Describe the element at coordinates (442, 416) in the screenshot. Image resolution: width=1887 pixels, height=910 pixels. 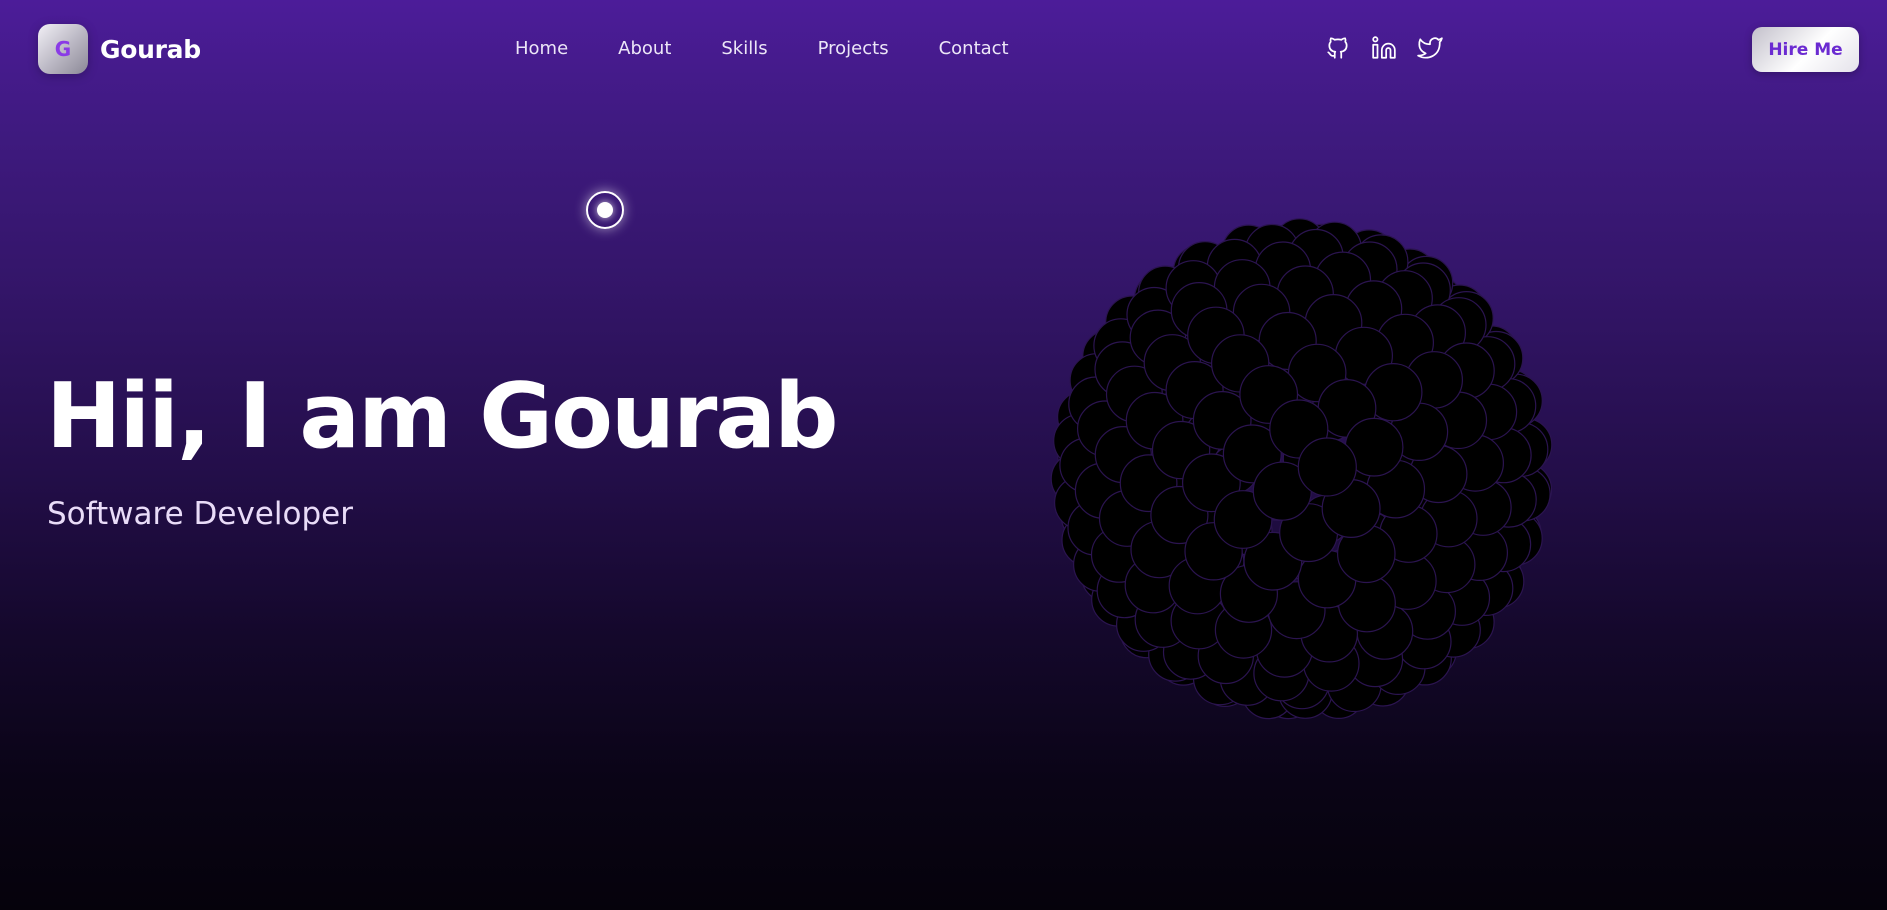
I see `hero-title: Hii, I am Gourab` at that location.